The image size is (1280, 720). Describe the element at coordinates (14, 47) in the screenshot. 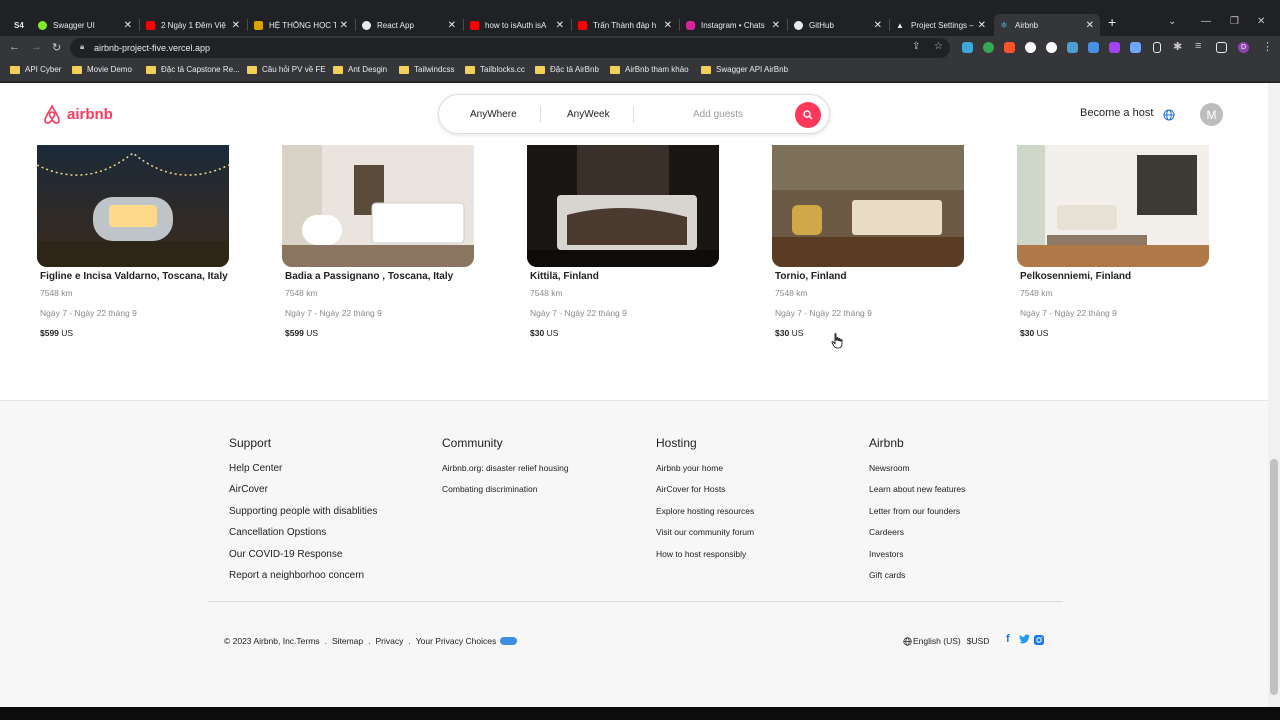

I see `back-icon: ←` at that location.